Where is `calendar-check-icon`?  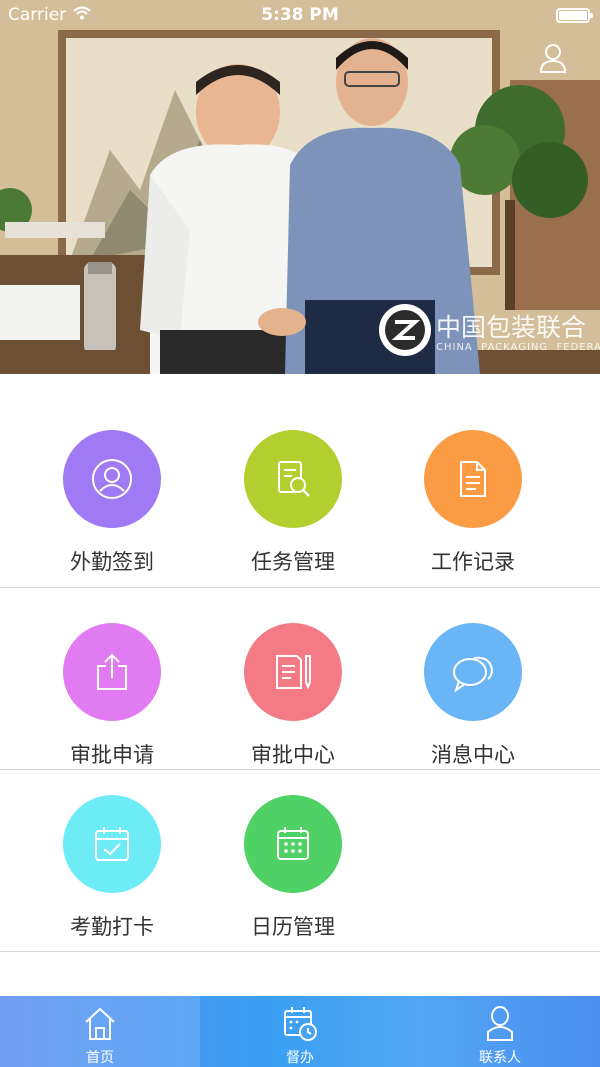
calendar-check-icon is located at coordinates (112, 844).